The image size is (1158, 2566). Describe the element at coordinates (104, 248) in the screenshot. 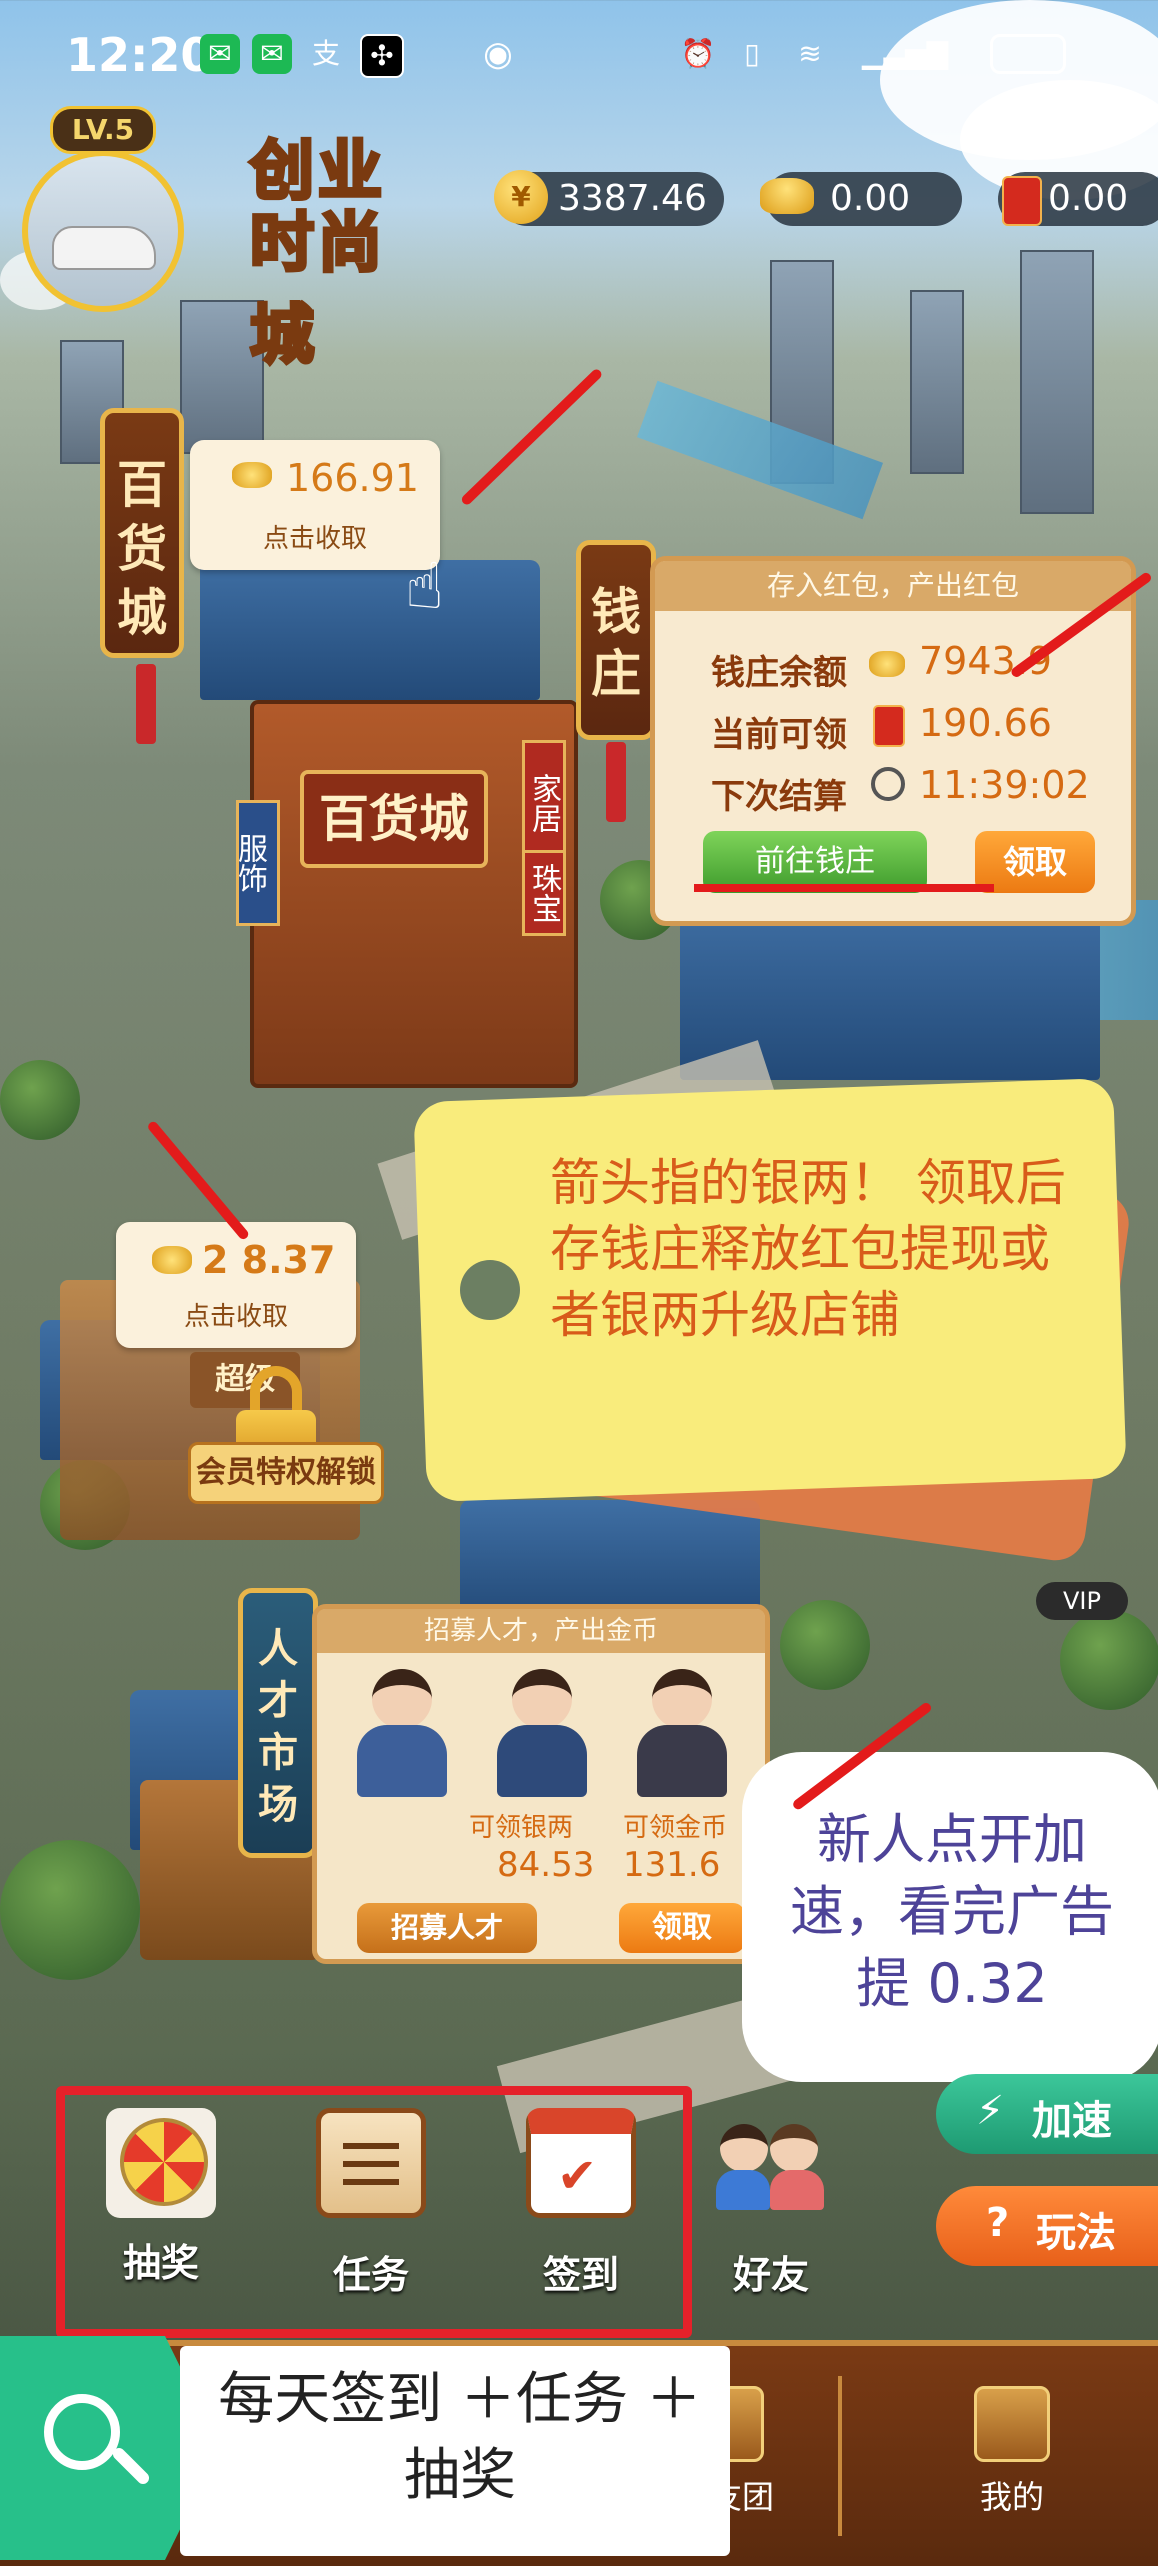

I see `car-image` at that location.